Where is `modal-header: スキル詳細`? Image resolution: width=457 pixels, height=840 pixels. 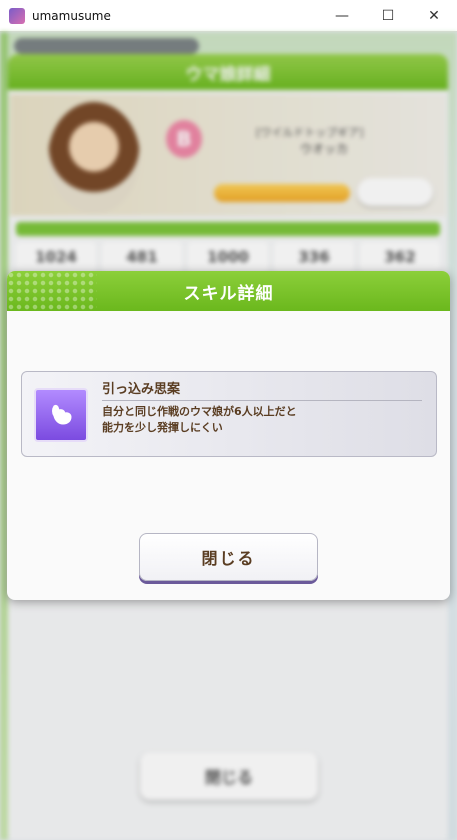 modal-header: スキル詳細 is located at coordinates (228, 291).